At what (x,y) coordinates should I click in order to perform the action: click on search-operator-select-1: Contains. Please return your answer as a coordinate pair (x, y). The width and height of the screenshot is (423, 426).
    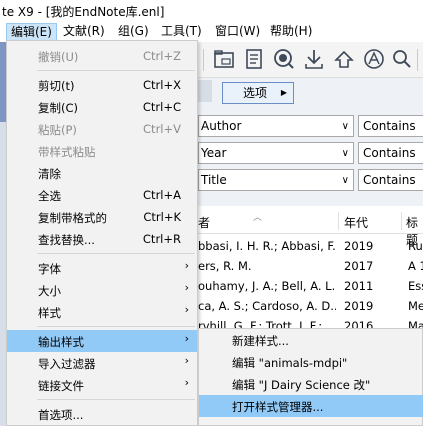
    Looking at the image, I should click on (390, 126).